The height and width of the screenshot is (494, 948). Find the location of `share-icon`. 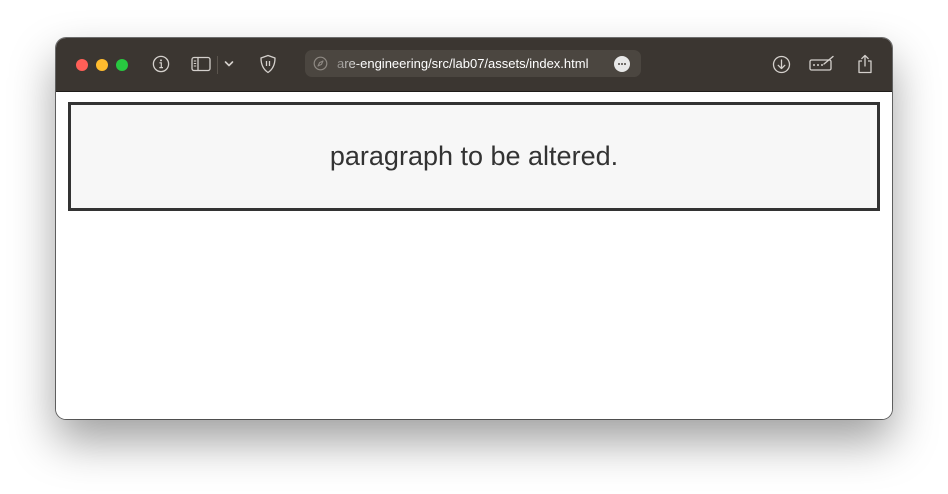

share-icon is located at coordinates (865, 64).